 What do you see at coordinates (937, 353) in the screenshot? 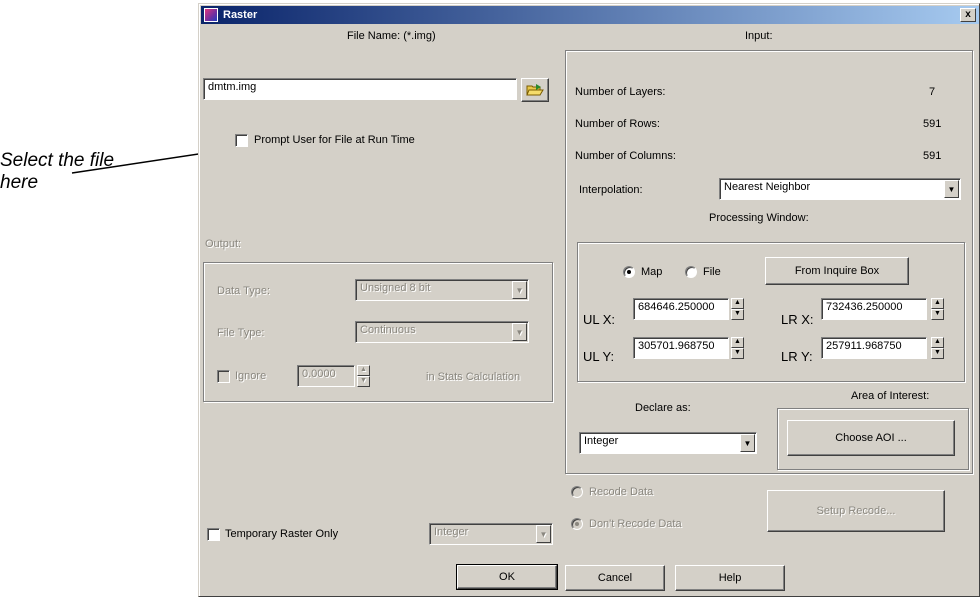
I see `lry-spin-down: ▼` at bounding box center [937, 353].